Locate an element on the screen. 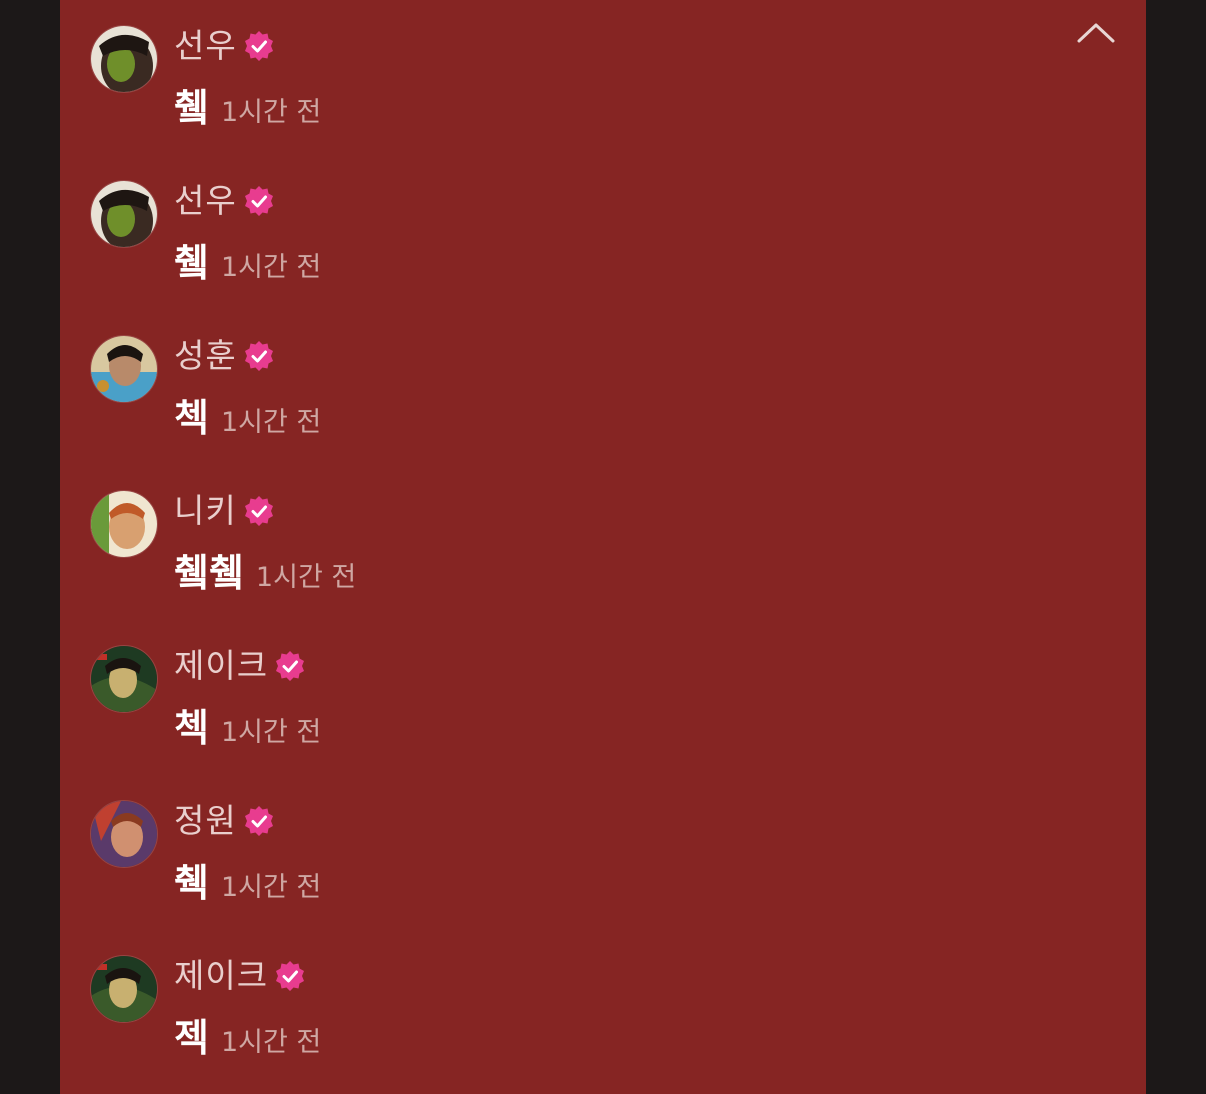  comment-item: 니키 췤췤 1시간 전 is located at coordinates (560, 530).